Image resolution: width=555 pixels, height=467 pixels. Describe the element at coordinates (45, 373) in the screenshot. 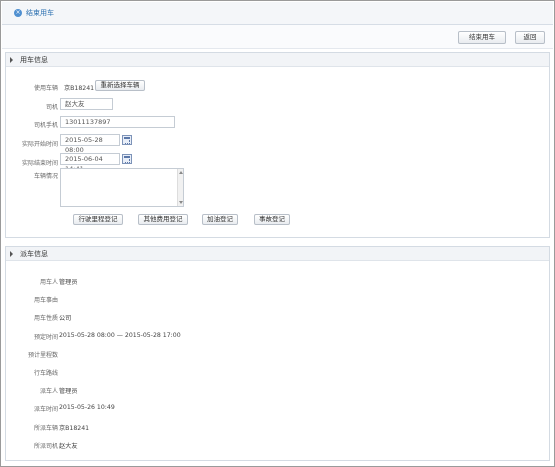

I see `dispatch-row-label: 行车路线` at that location.